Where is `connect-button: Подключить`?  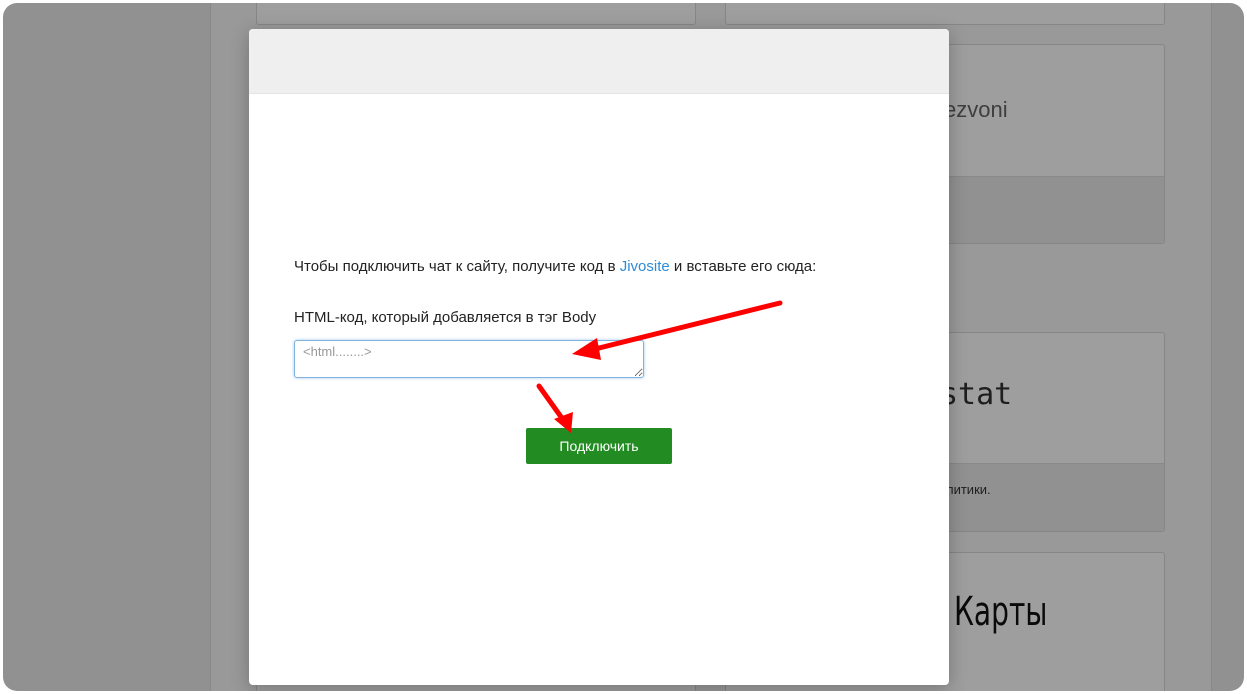
connect-button: Подключить is located at coordinates (599, 446).